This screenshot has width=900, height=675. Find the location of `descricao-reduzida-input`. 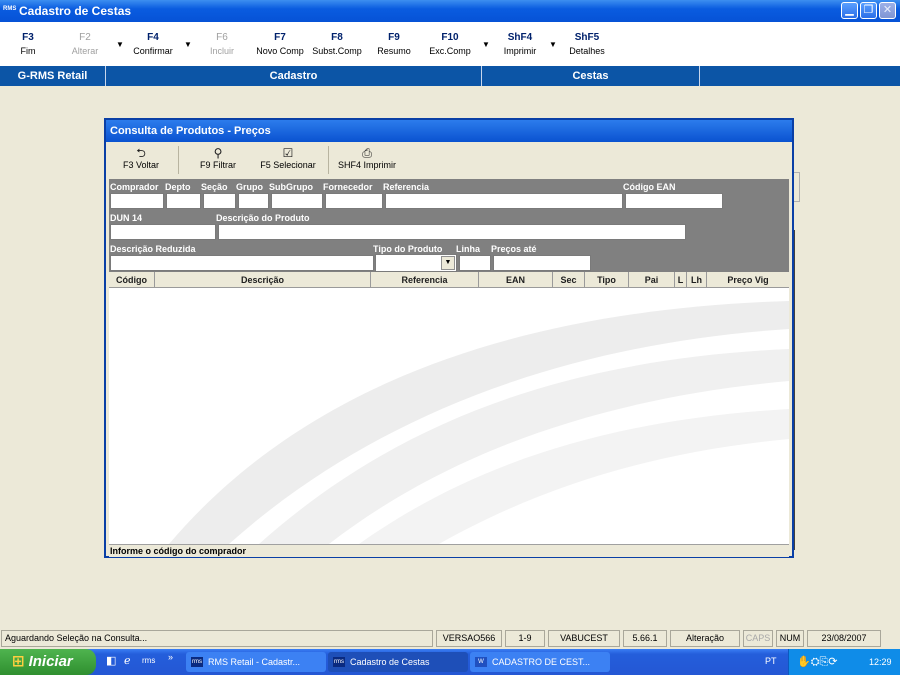

descricao-reduzida-input is located at coordinates (242, 263).